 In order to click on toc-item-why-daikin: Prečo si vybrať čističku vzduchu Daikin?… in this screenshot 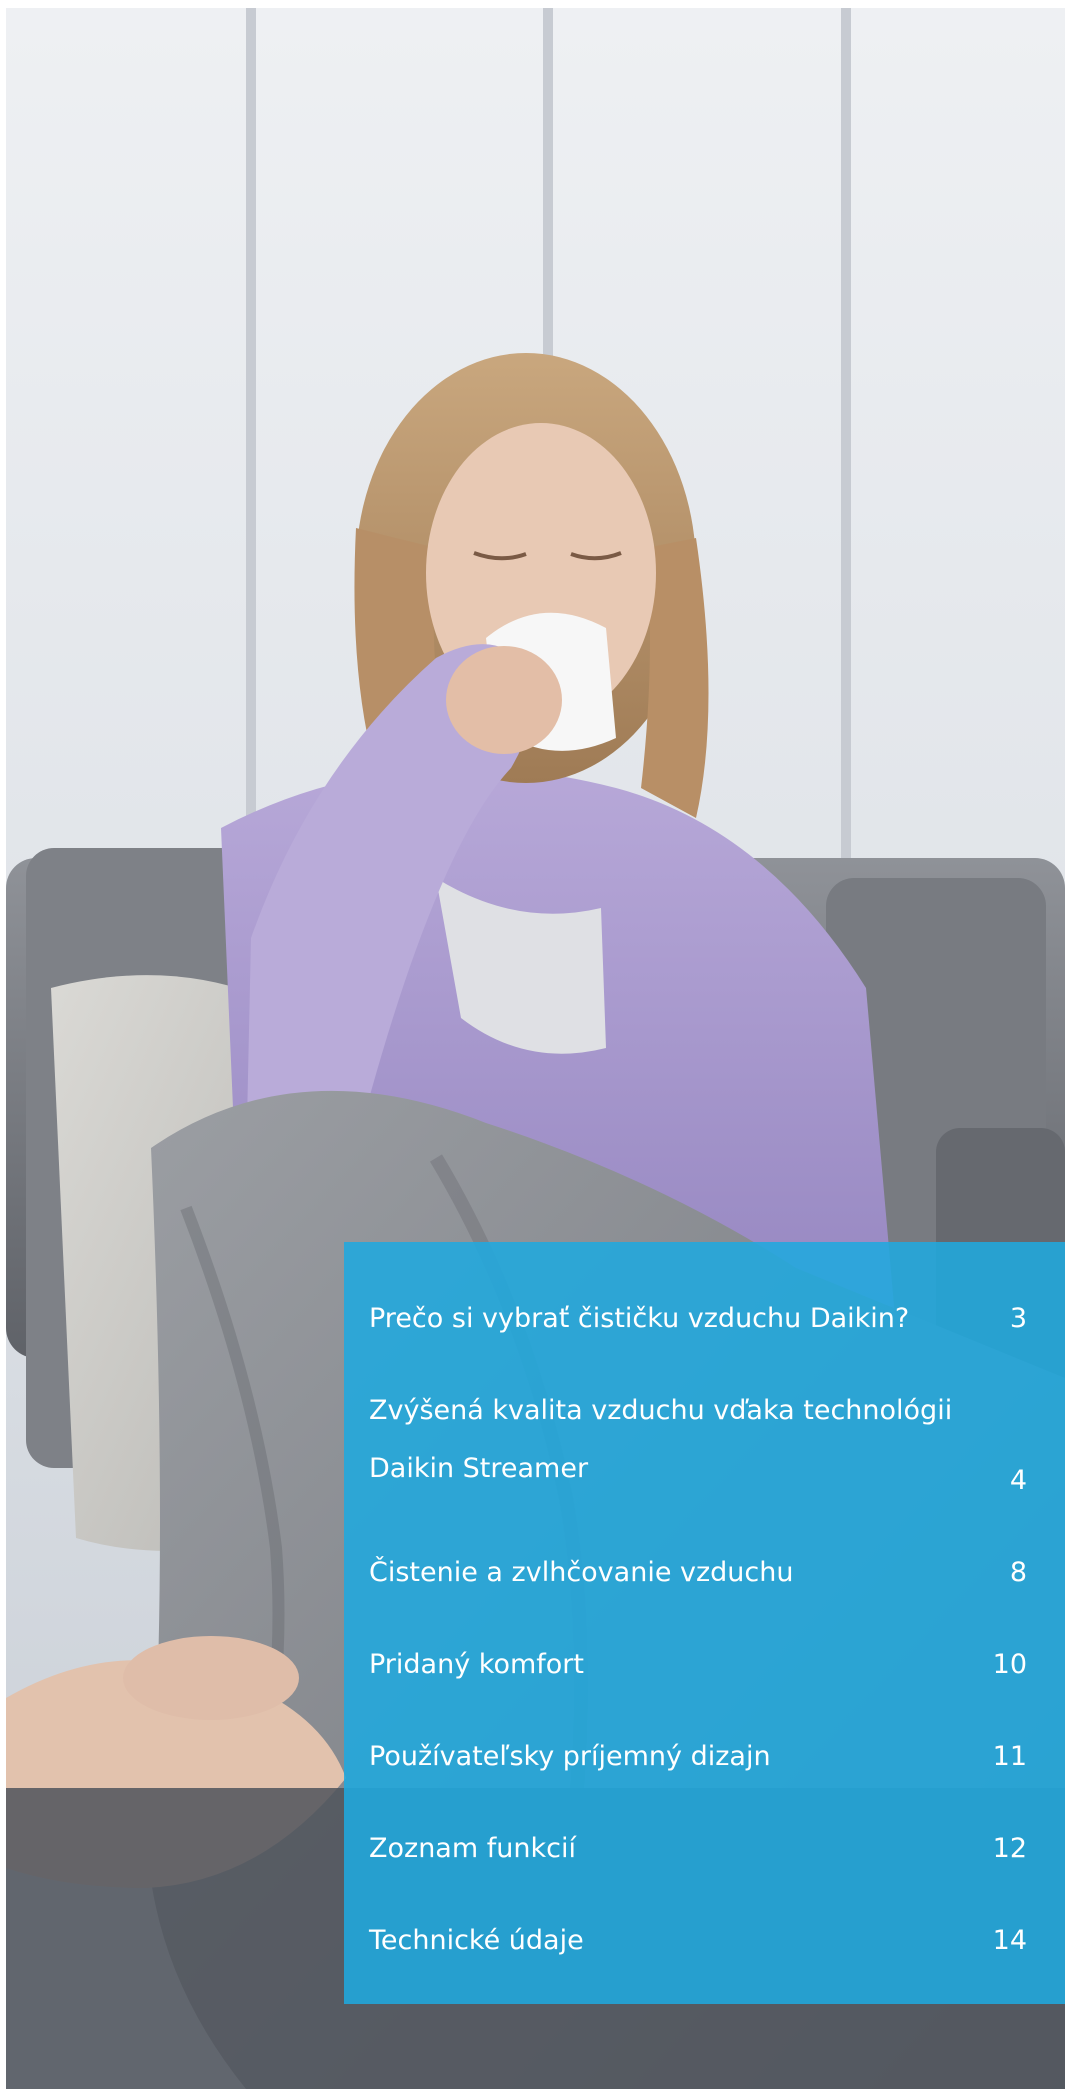, I will do `click(698, 1319)`.